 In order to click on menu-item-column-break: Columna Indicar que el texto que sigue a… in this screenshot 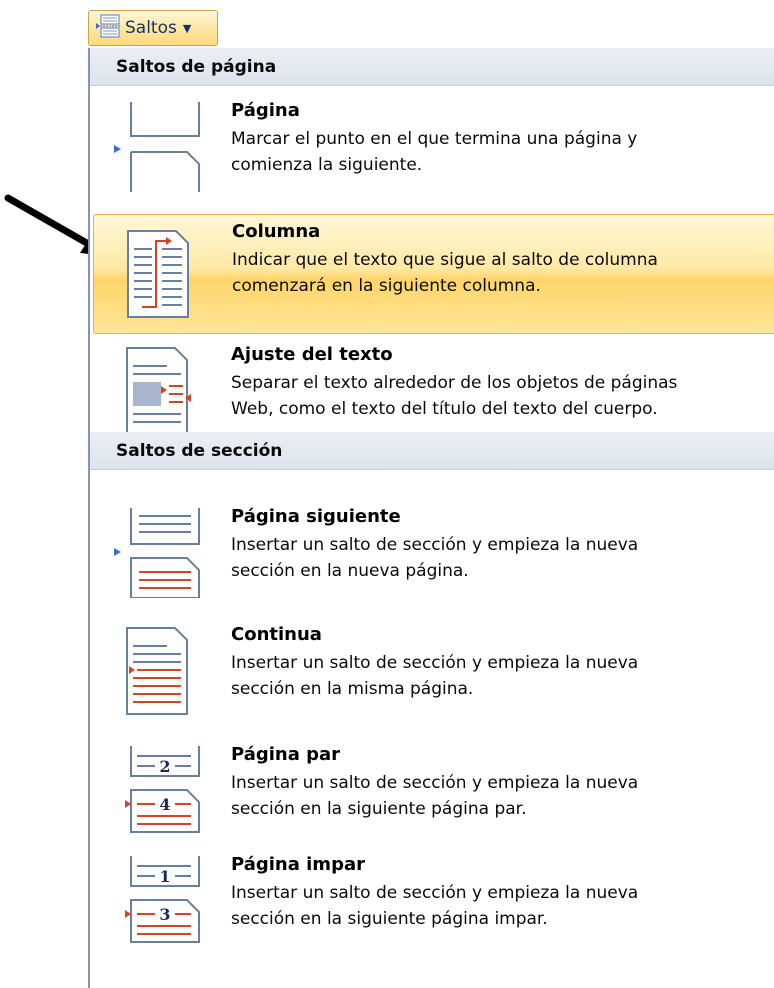, I will do `click(433, 274)`.